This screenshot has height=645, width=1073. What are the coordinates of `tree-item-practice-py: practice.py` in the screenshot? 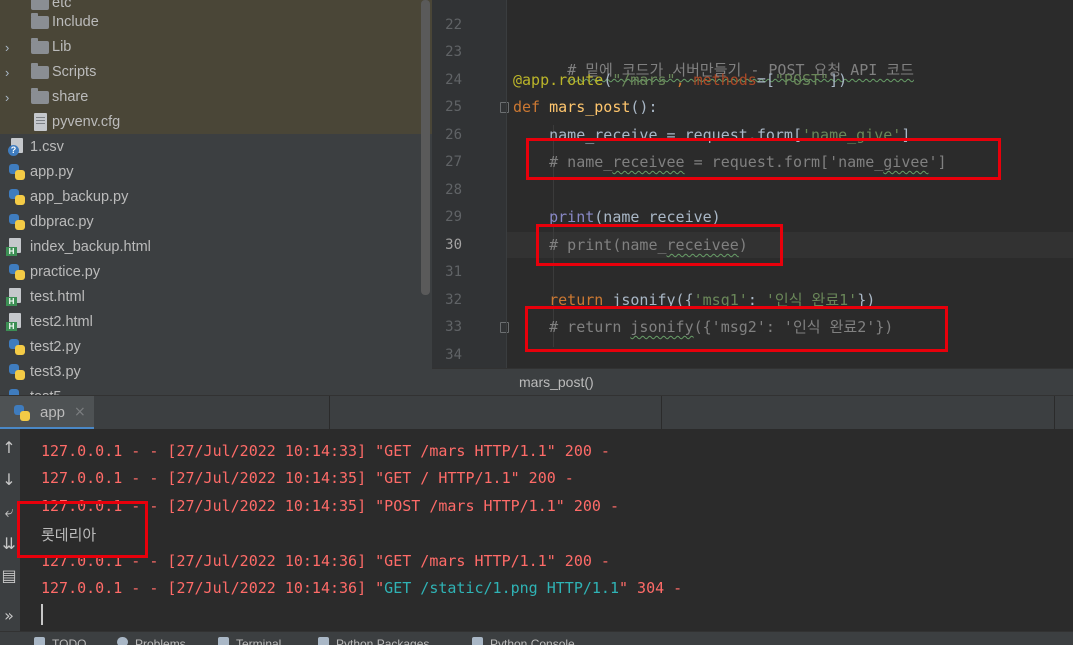 It's located at (216, 272).